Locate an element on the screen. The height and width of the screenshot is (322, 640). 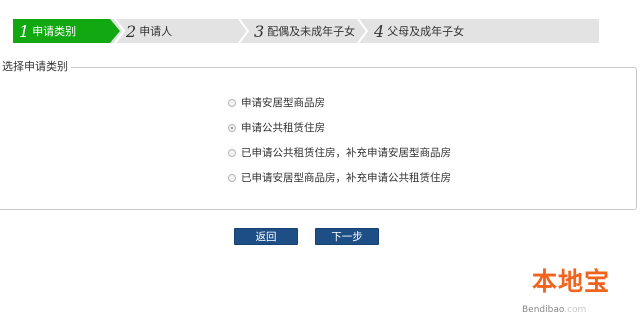
step-3-spouse-children: 3 配偶及未成年子女 is located at coordinates (304, 31).